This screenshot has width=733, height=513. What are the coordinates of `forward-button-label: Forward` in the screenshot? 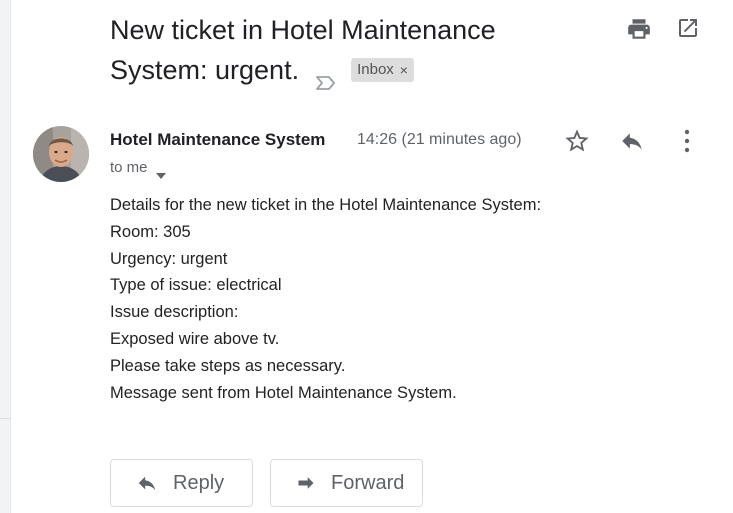 It's located at (368, 482).